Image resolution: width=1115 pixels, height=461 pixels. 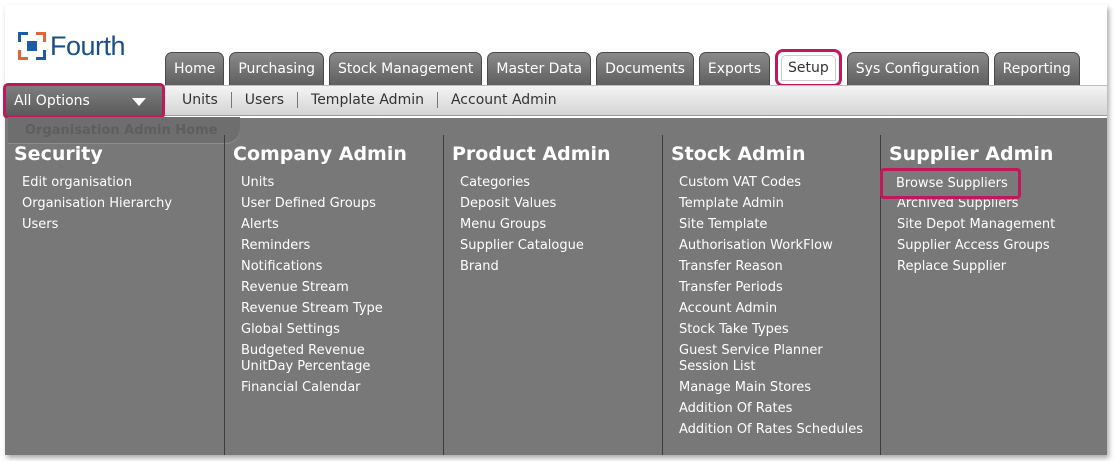 What do you see at coordinates (765, 409) in the screenshot?
I see `menu-item: Addition Of Rates` at bounding box center [765, 409].